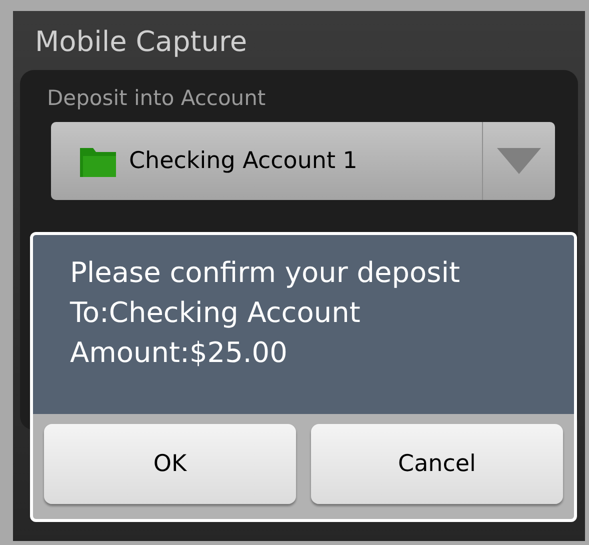  I want to click on dialog-button: Cancel, so click(437, 464).